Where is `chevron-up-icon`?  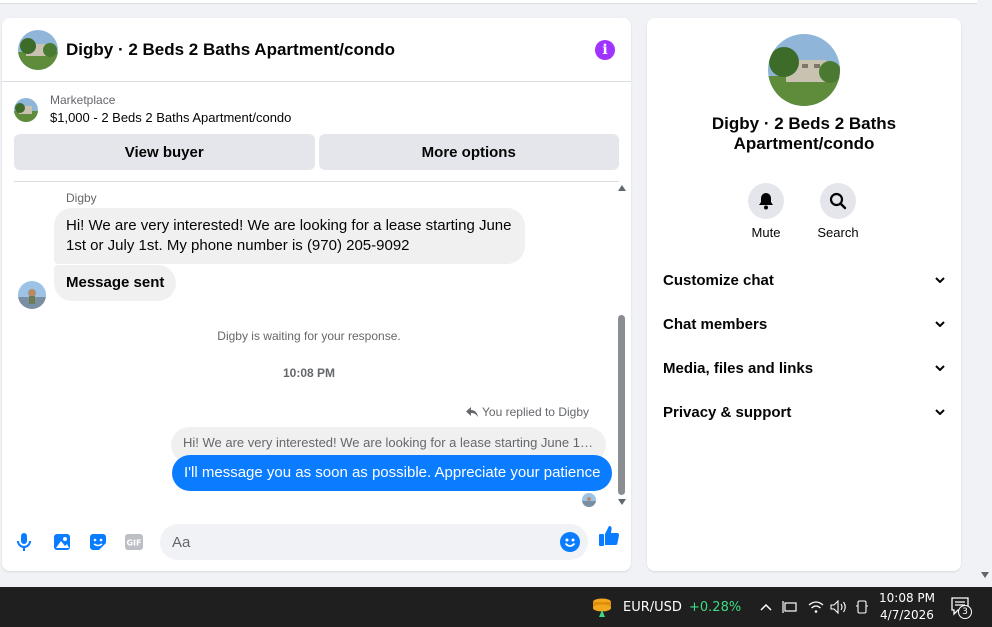
chevron-up-icon is located at coordinates (766, 607).